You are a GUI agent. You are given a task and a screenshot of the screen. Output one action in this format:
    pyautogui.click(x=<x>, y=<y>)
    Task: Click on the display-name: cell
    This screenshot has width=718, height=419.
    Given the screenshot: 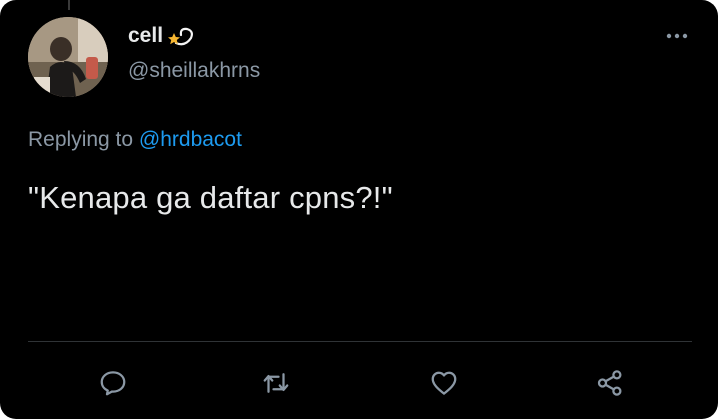 What is the action you would take?
    pyautogui.click(x=161, y=36)
    